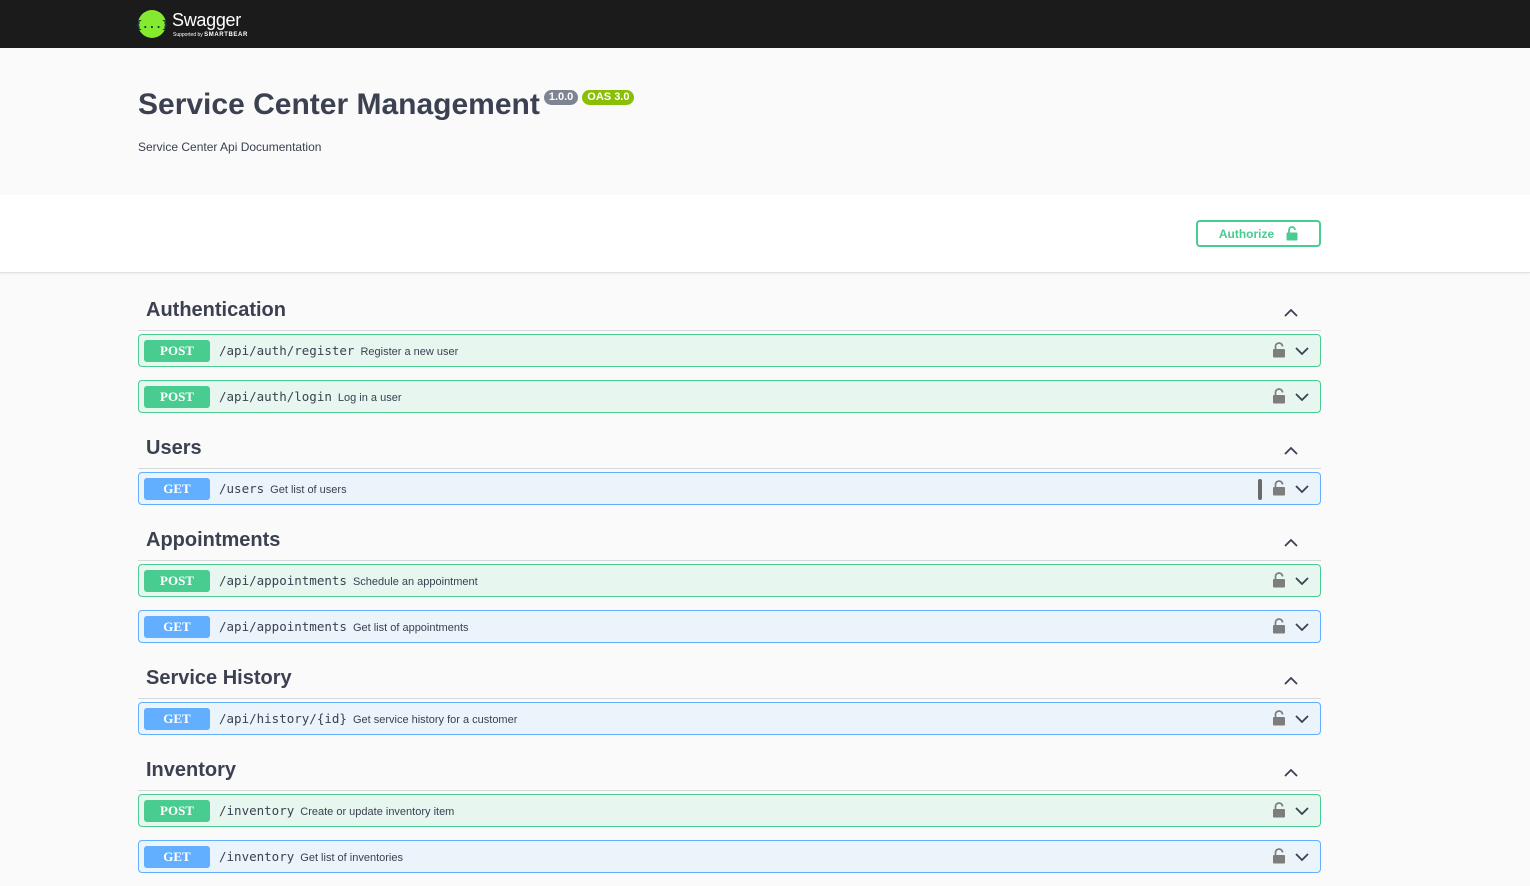 This screenshot has width=1530, height=886. I want to click on operation-path: /inventory Get list of inventories, so click(311, 856).